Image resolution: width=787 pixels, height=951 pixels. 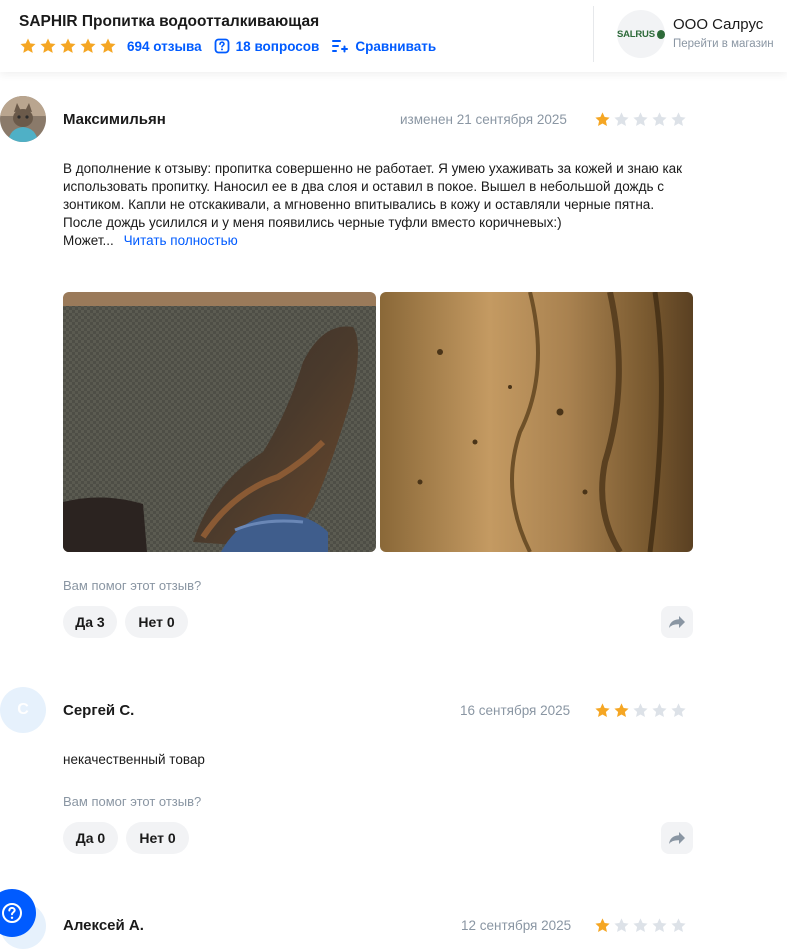 What do you see at coordinates (23, 710) in the screenshot?
I see `avatar: С` at bounding box center [23, 710].